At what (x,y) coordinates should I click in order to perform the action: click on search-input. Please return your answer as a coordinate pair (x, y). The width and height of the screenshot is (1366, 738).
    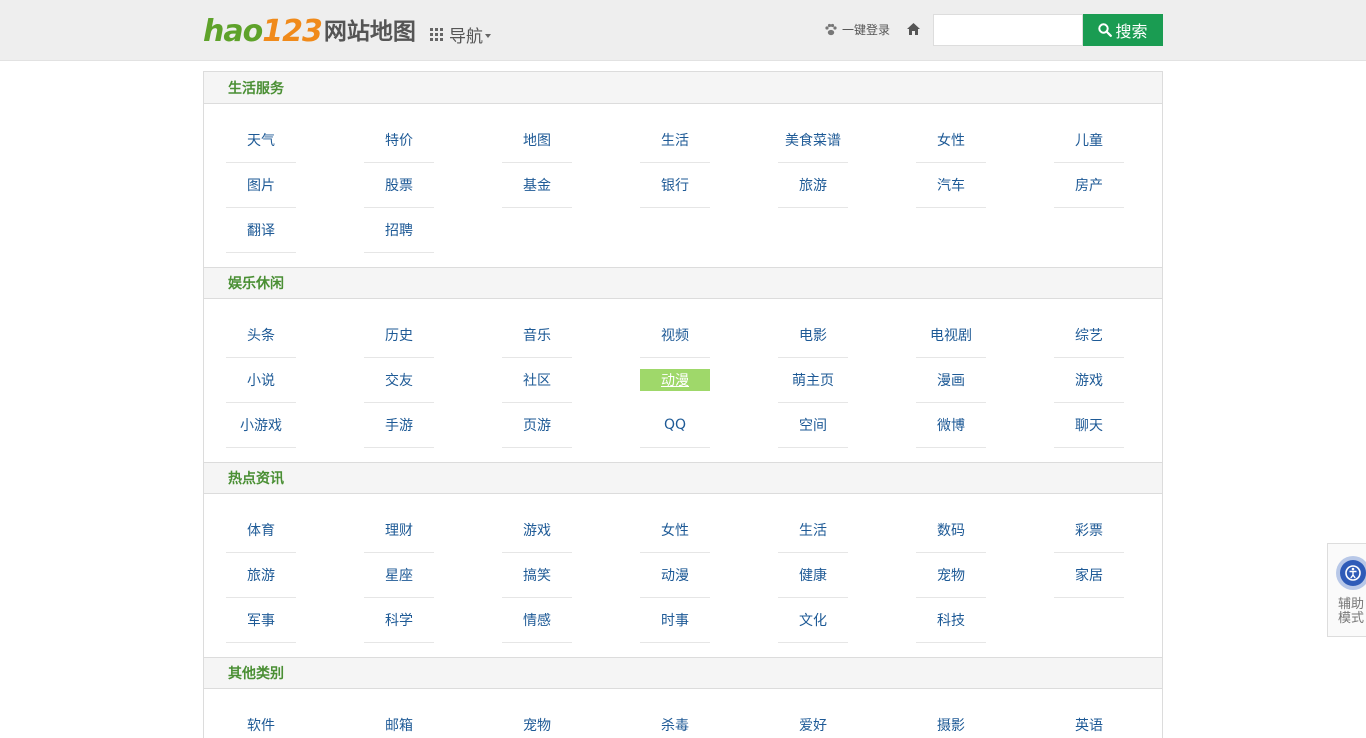
    Looking at the image, I should click on (1008, 30).